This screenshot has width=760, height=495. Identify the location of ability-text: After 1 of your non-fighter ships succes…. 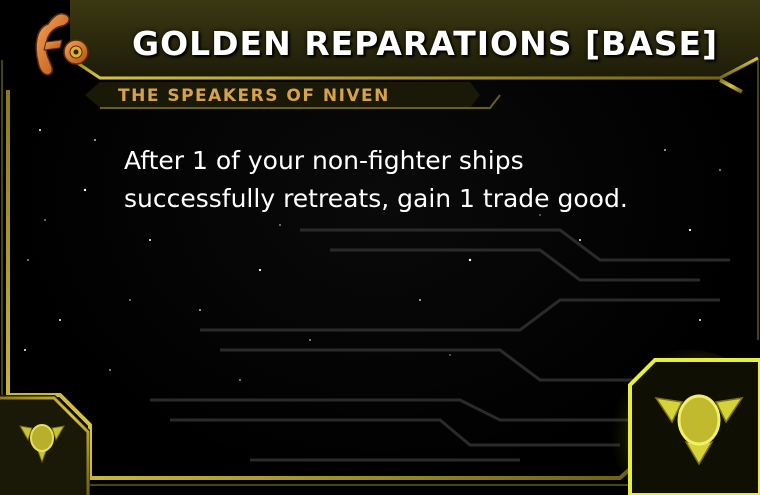
(424, 180).